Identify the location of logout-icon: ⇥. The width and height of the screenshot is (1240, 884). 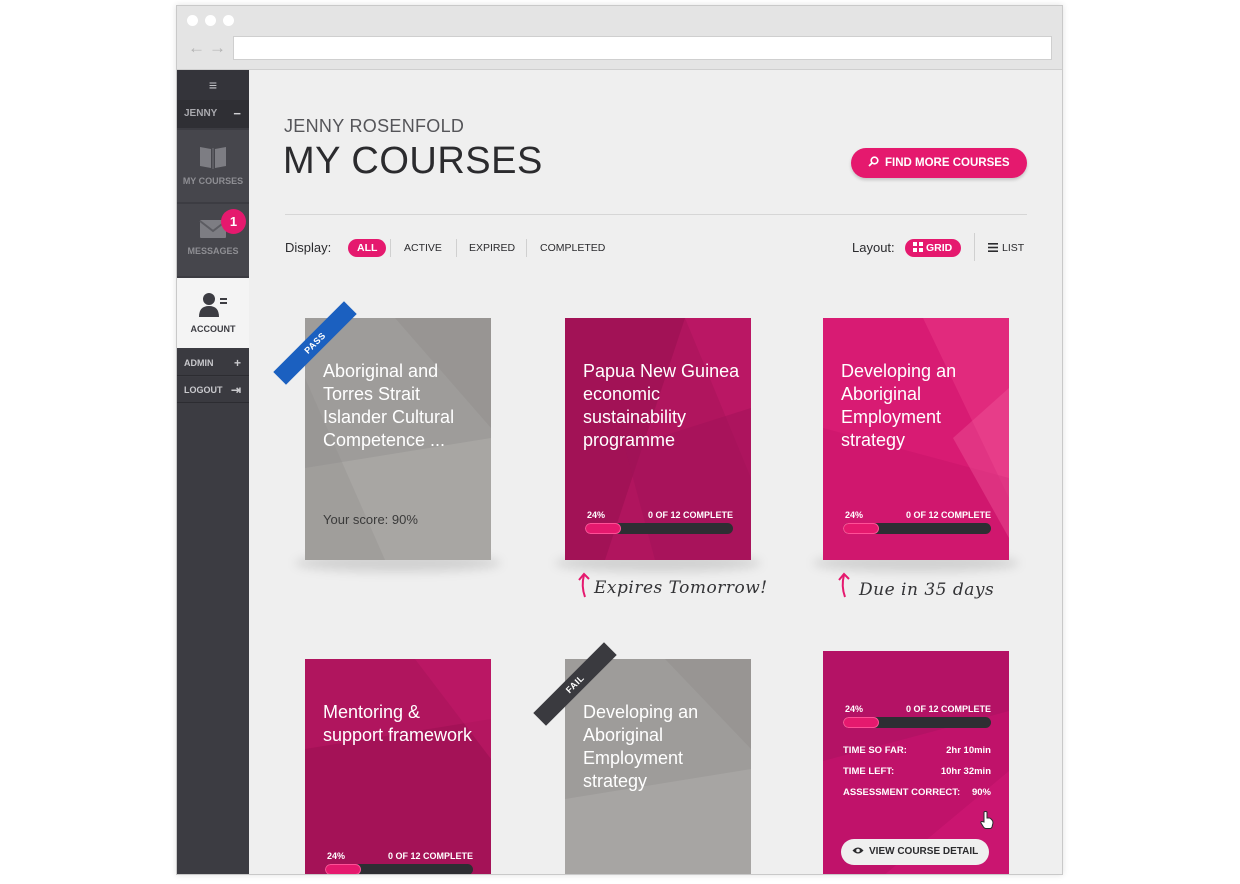
(235, 390).